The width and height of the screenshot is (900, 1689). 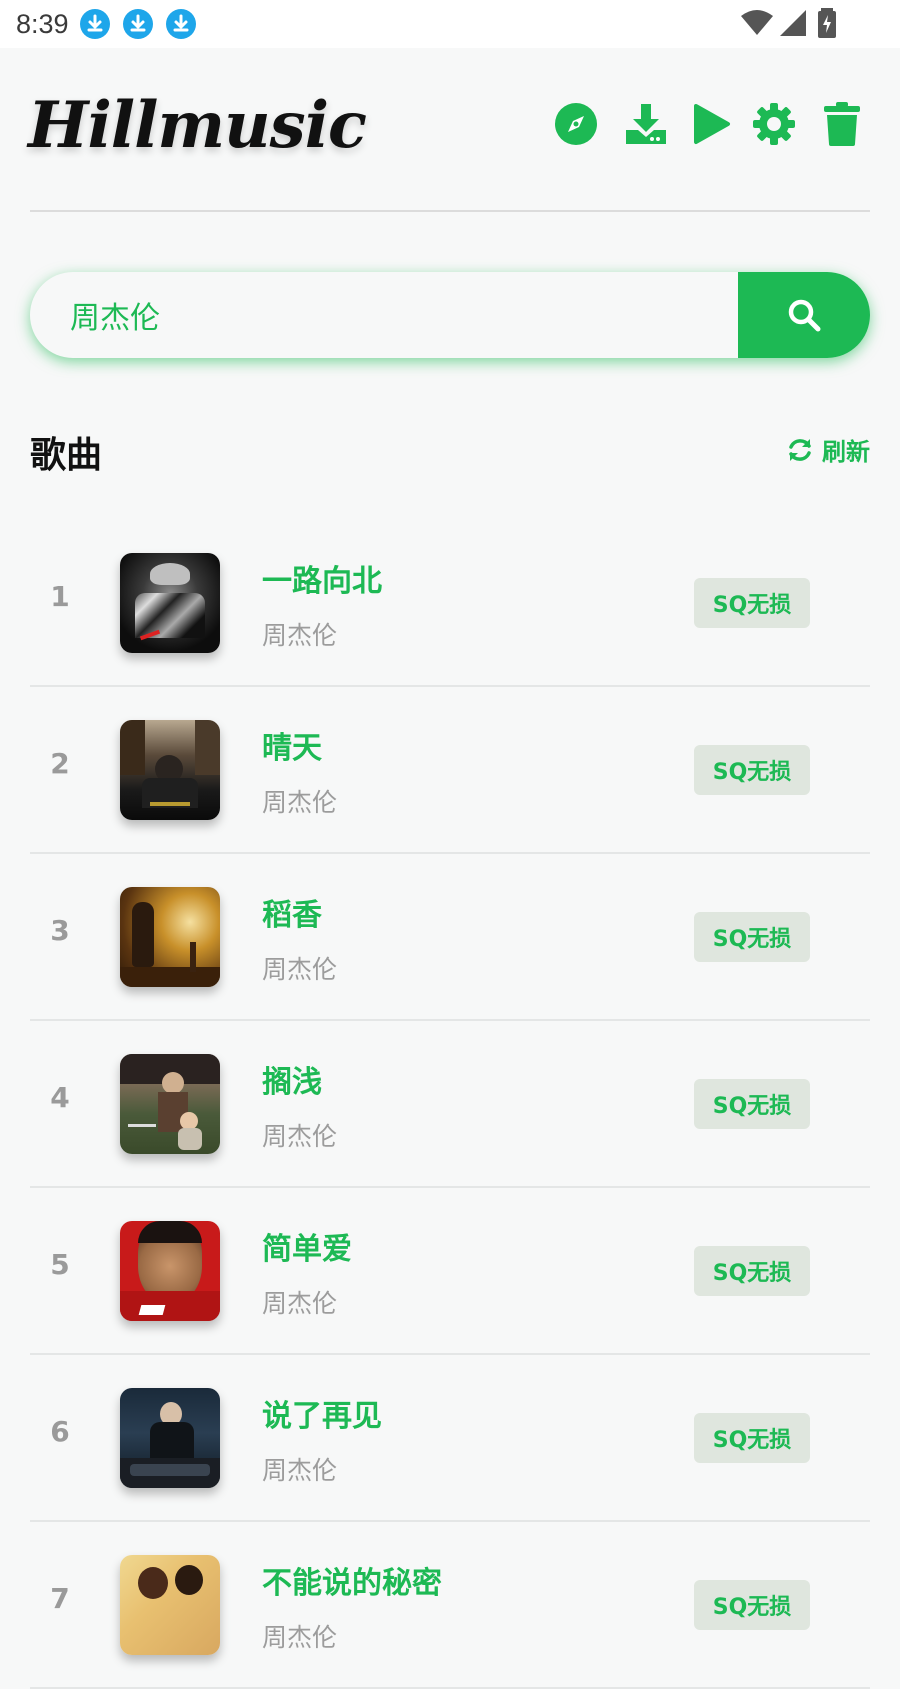 What do you see at coordinates (450, 603) in the screenshot?
I see `song-row: 1 一路向北 周杰伦 SQ无损` at bounding box center [450, 603].